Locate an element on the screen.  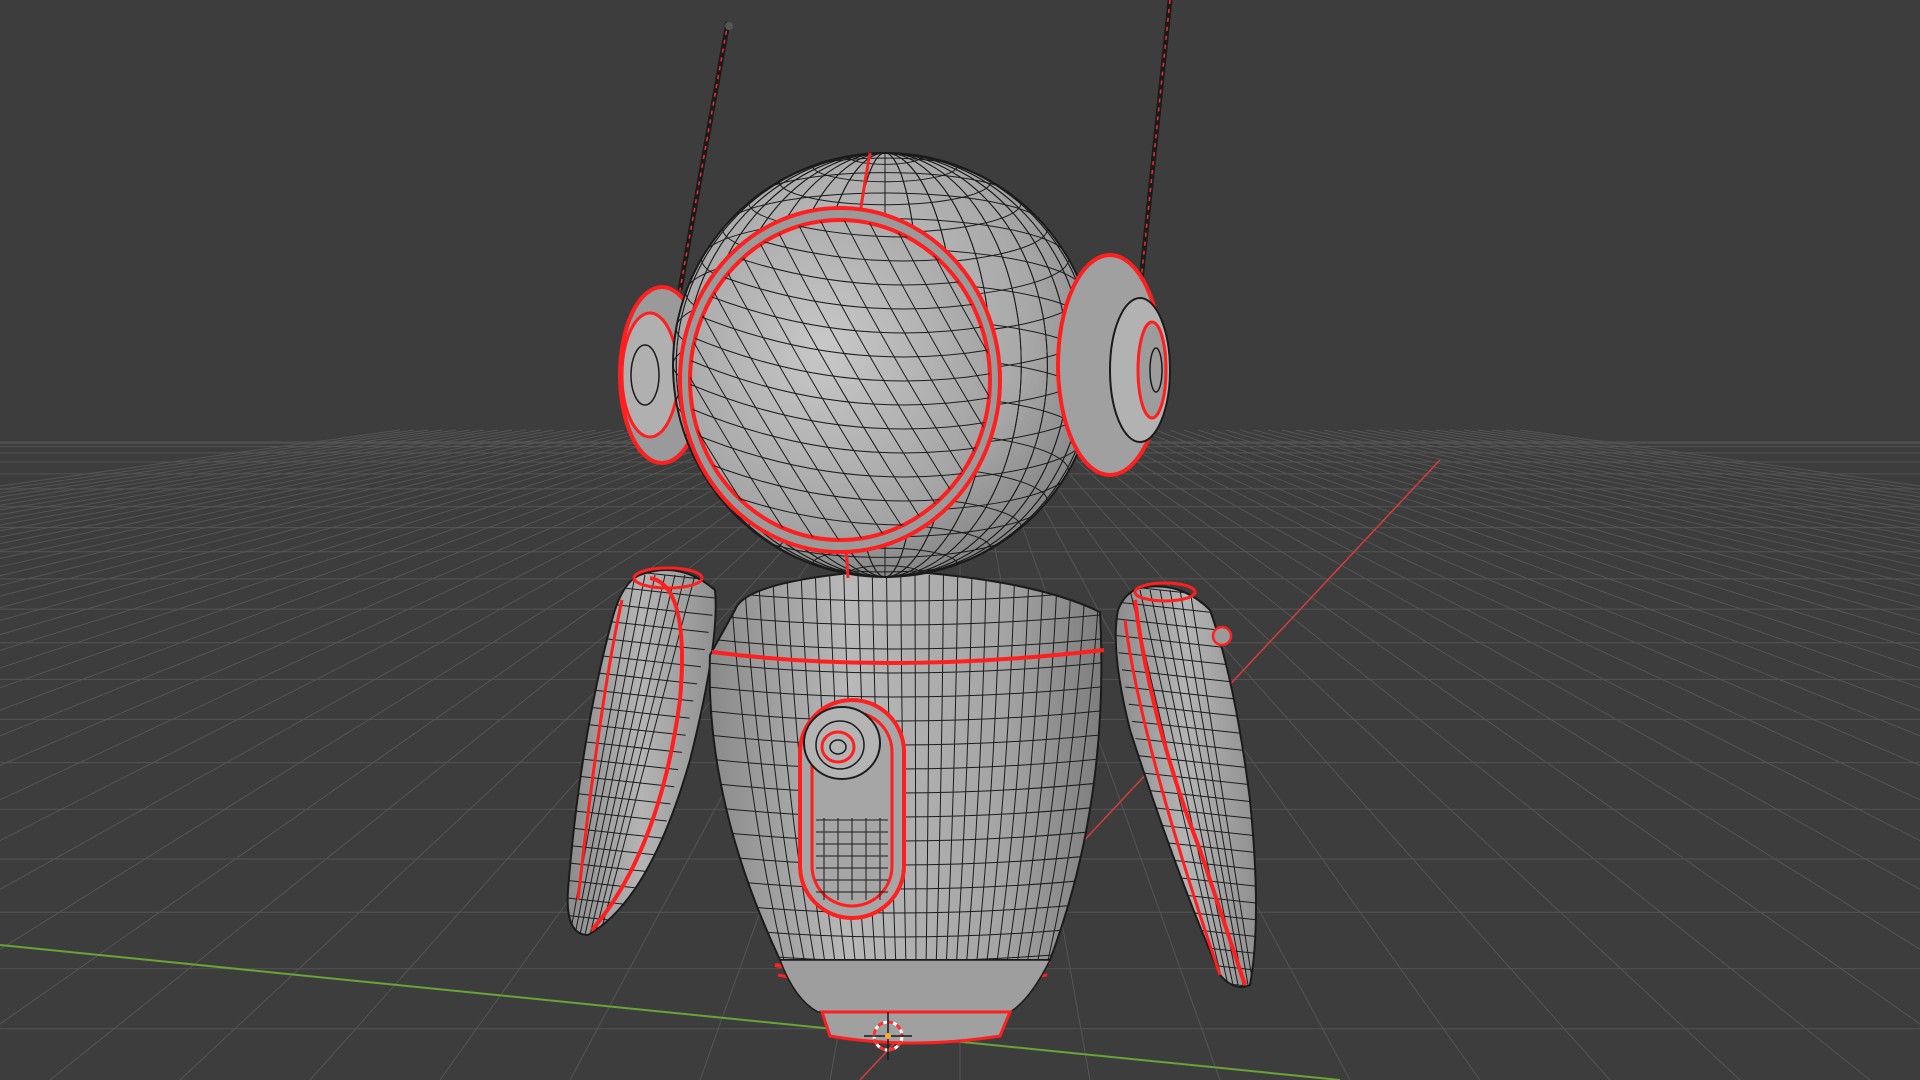
base-foot is located at coordinates (916, 1027).